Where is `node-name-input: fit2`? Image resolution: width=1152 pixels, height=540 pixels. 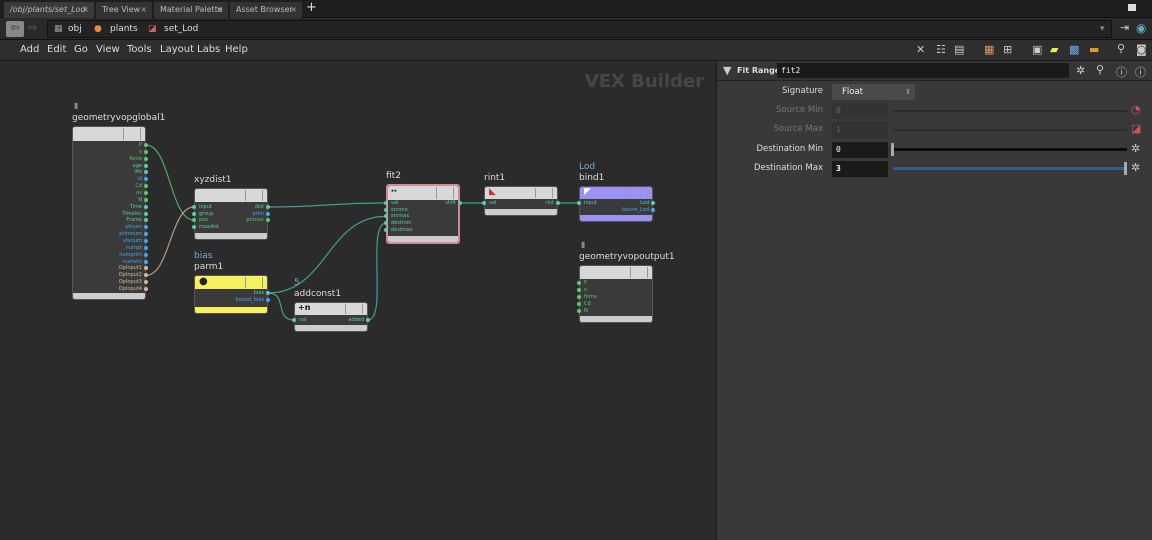 node-name-input: fit2 is located at coordinates (923, 70).